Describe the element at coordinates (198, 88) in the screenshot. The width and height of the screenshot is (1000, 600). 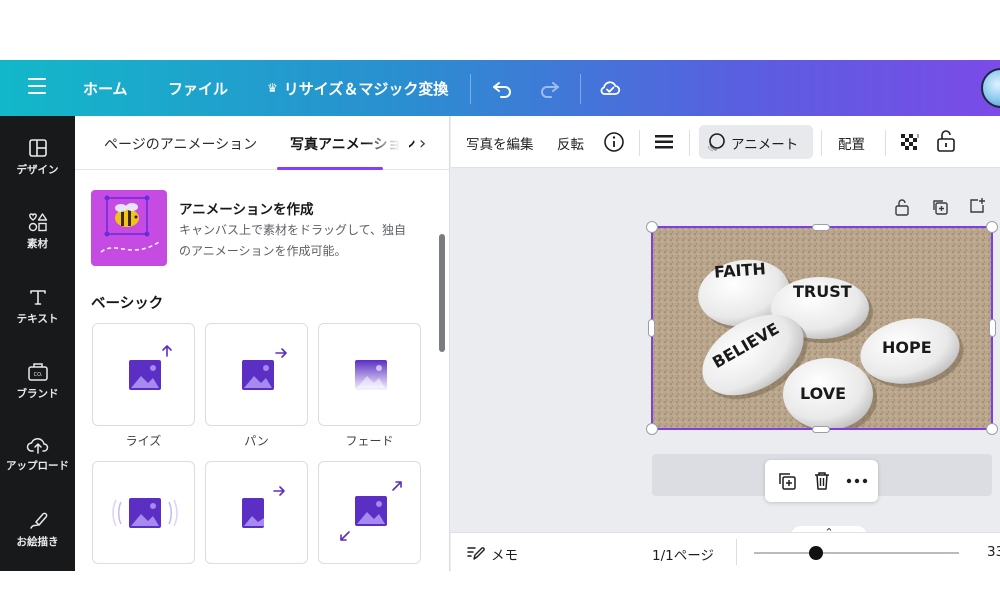
I see `nav-file: ファイル` at that location.